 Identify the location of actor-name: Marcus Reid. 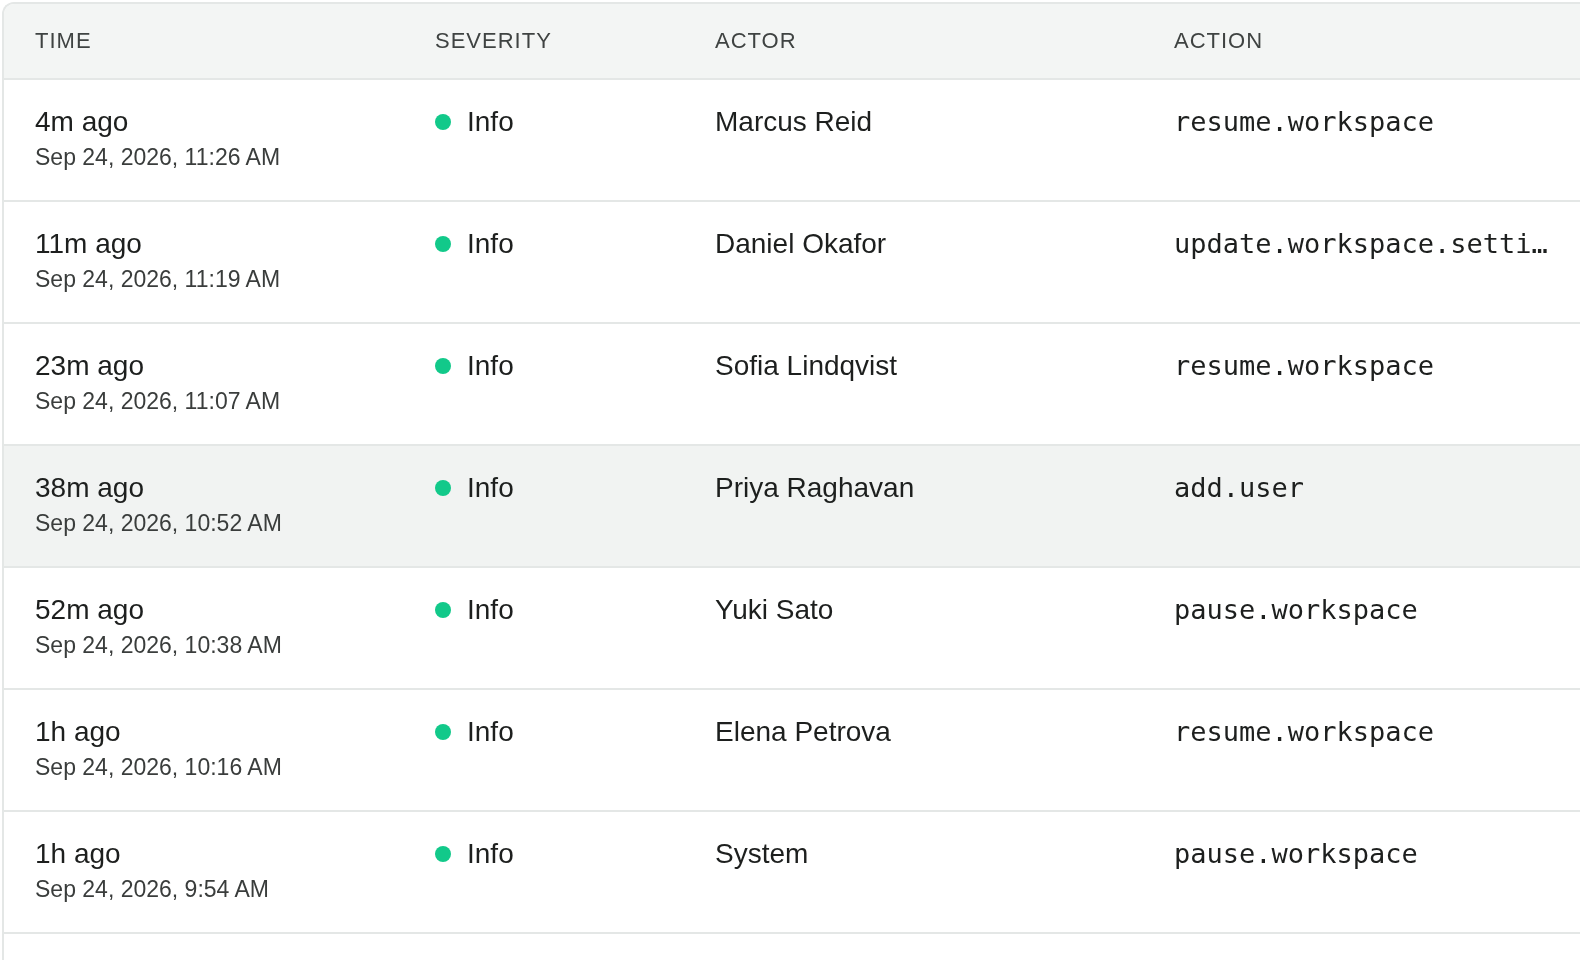
(794, 121).